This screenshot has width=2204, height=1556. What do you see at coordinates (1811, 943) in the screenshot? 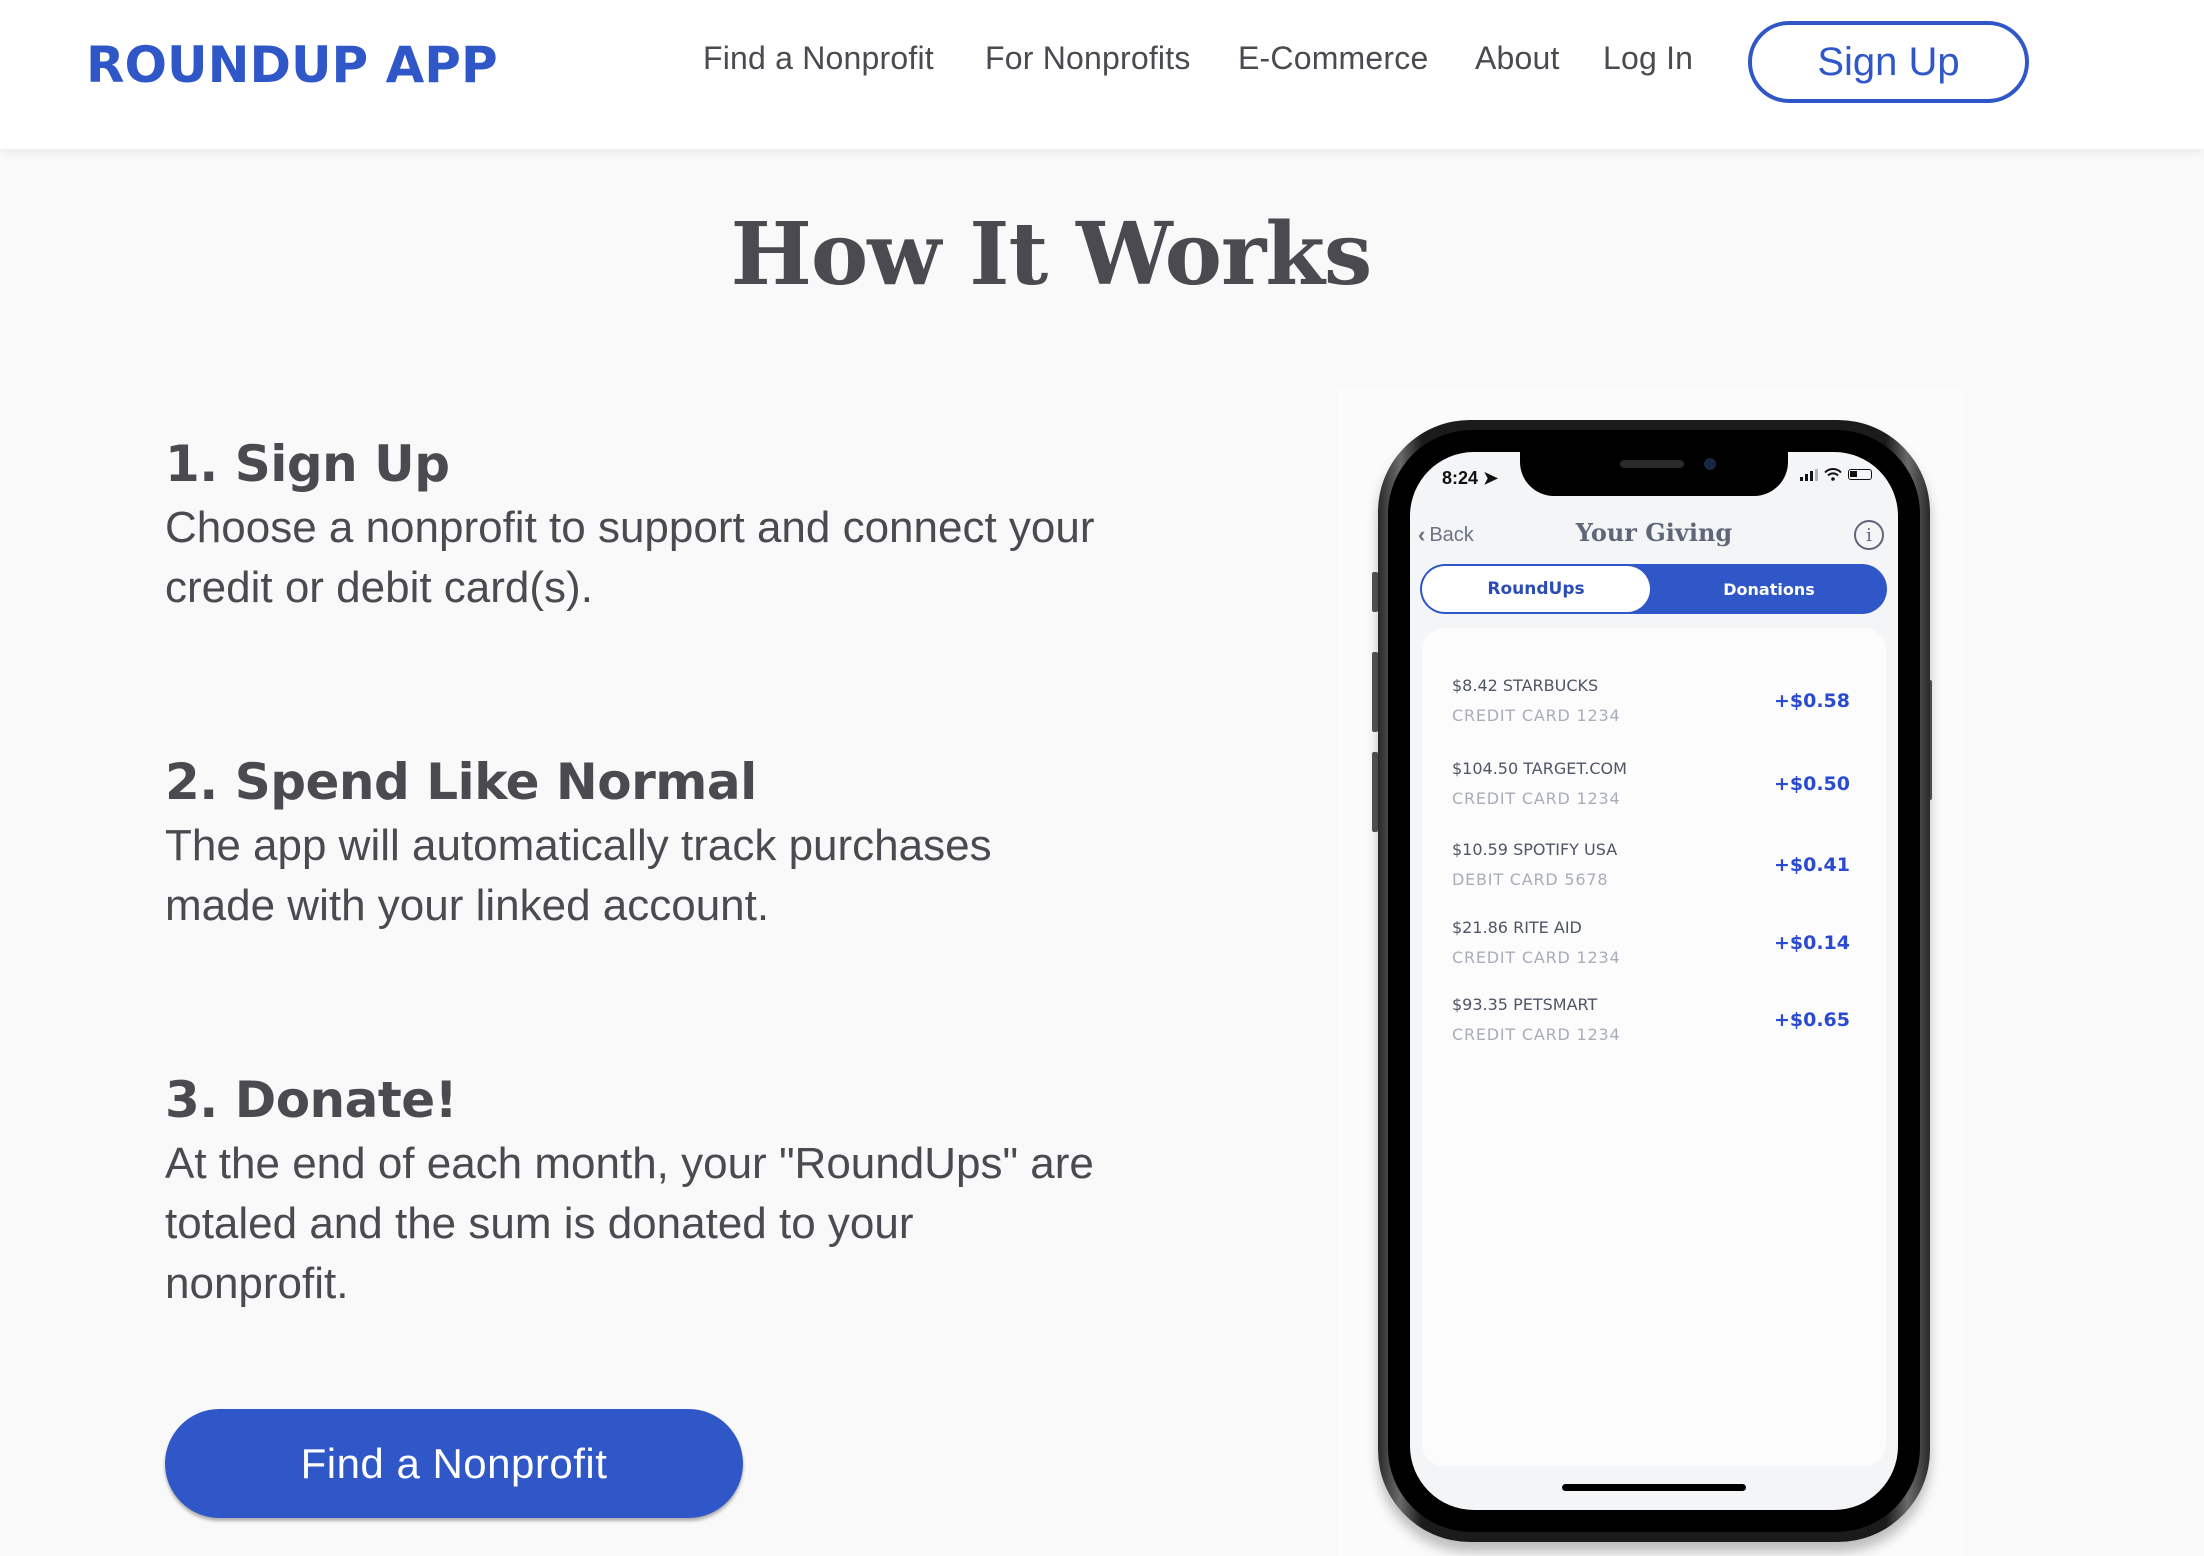
I see `roundup-amount: +$0.14` at bounding box center [1811, 943].